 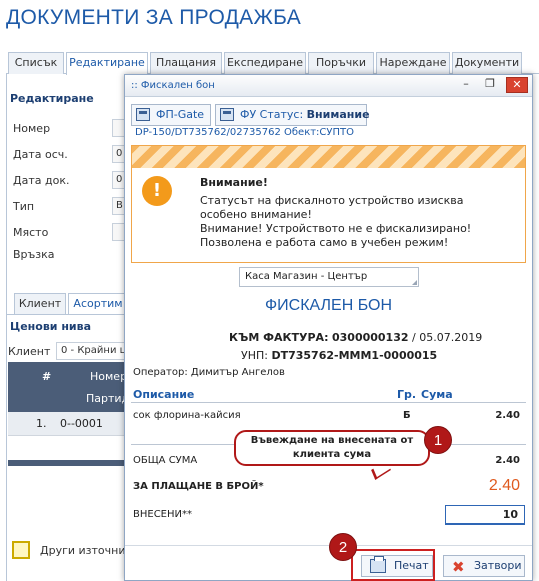 What do you see at coordinates (198, 486) in the screenshot?
I see `cash-label: ЗА ПЛАЩАНЕ В БРОЙ*` at bounding box center [198, 486].